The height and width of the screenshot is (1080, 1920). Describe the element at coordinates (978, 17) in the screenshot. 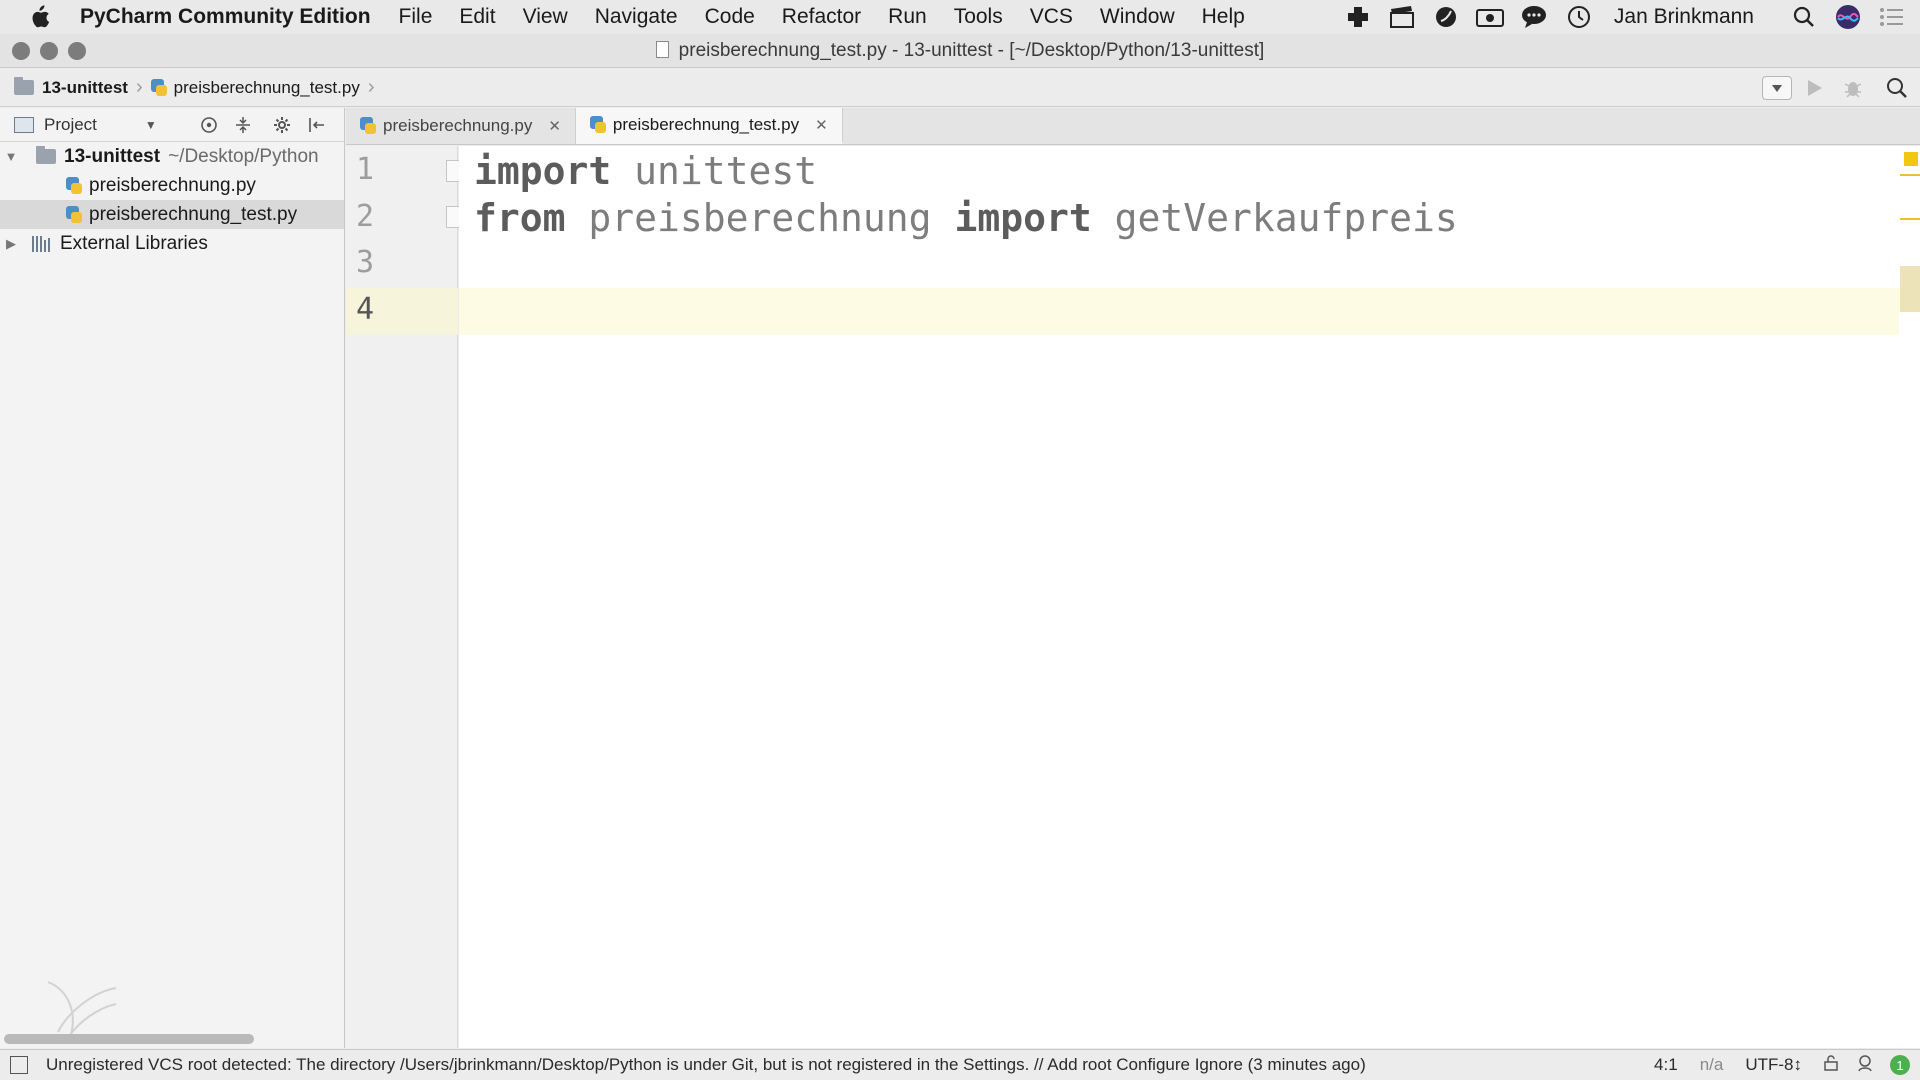

I see `menu-tools: Tools` at that location.